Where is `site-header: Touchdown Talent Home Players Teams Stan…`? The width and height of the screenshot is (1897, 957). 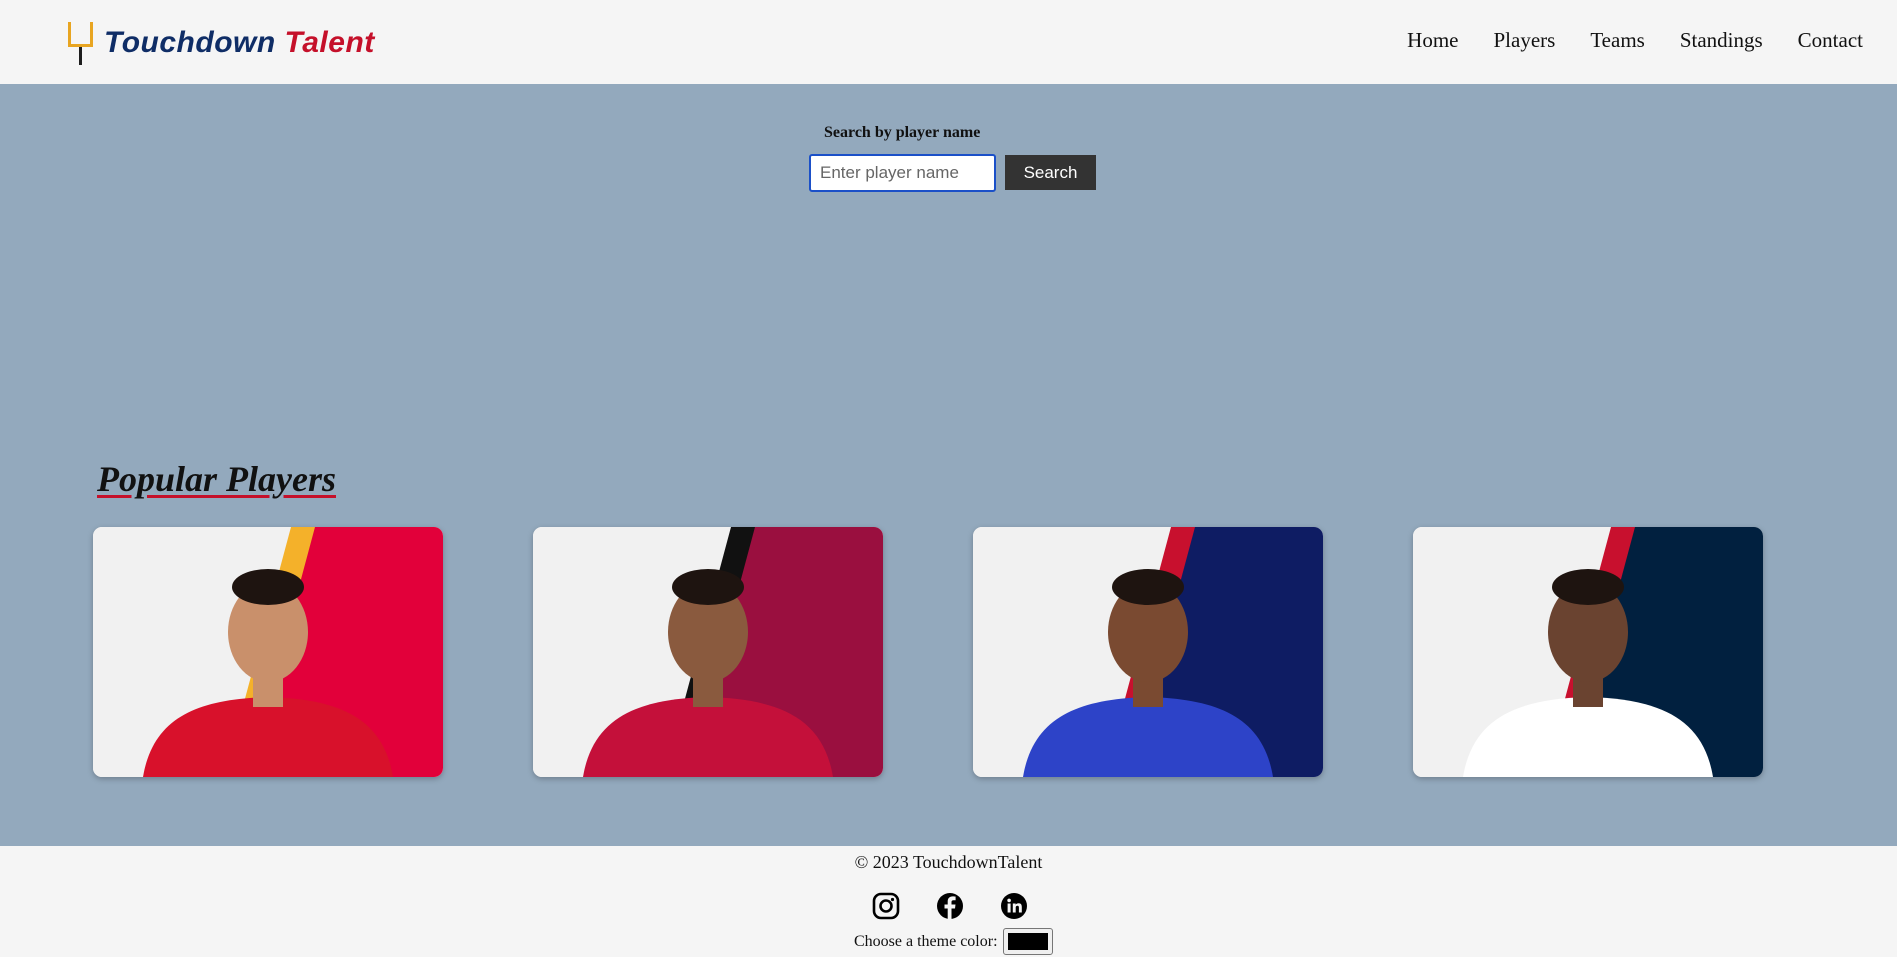
site-header: Touchdown Talent Home Players Teams Stan… is located at coordinates (948, 42).